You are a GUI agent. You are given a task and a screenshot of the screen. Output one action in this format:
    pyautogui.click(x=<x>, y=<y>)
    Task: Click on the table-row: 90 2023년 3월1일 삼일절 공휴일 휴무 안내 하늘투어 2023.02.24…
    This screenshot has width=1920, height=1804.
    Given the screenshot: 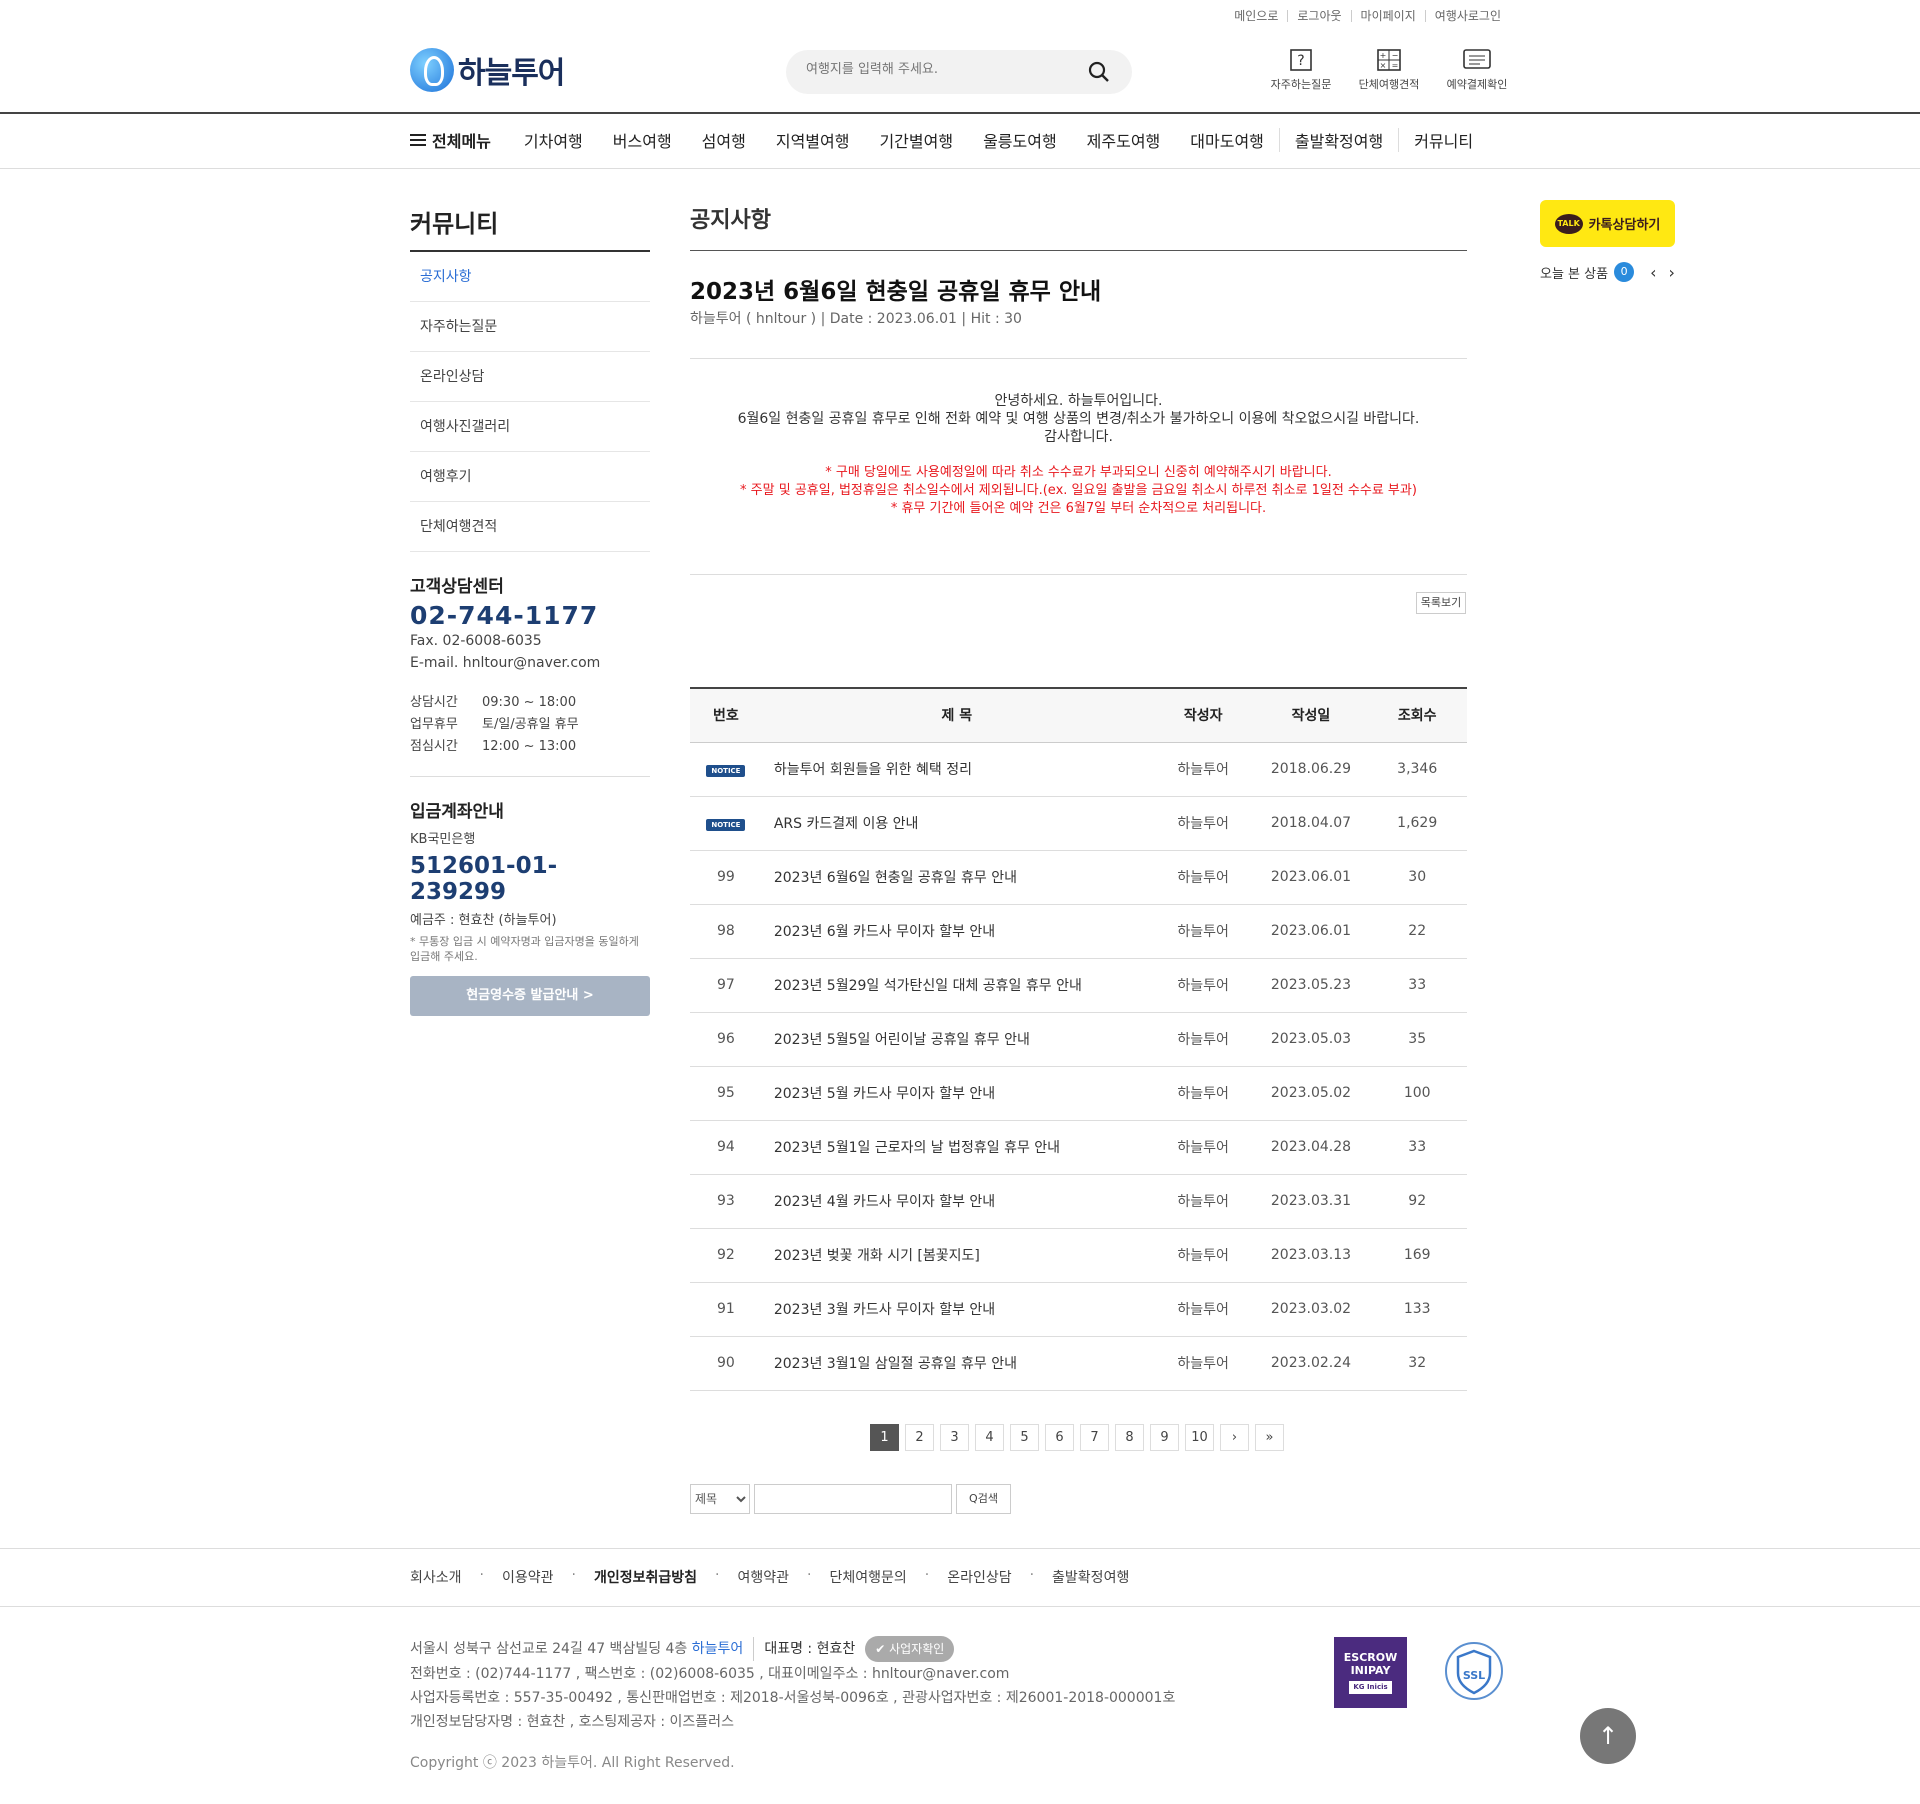 What is the action you would take?
    pyautogui.click(x=1078, y=1363)
    